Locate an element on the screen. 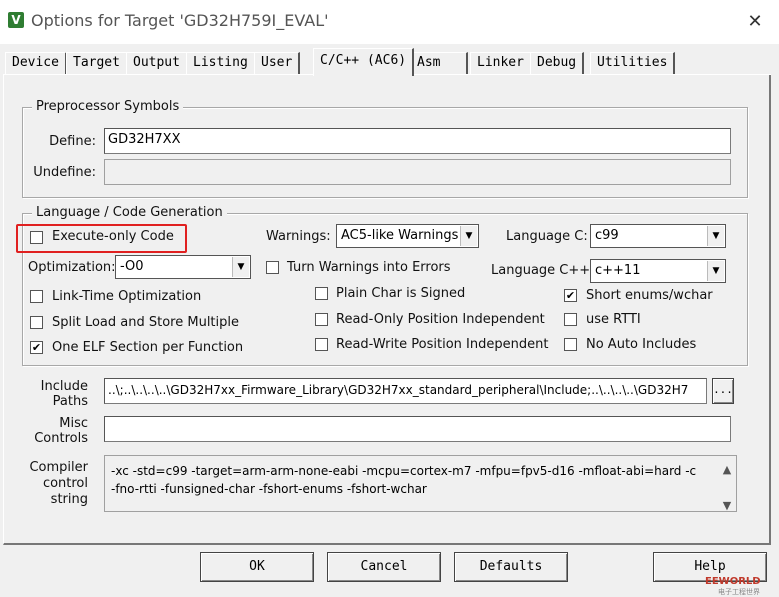 The width and height of the screenshot is (779, 597). scroll-up-icon: ▲ is located at coordinates (727, 470).